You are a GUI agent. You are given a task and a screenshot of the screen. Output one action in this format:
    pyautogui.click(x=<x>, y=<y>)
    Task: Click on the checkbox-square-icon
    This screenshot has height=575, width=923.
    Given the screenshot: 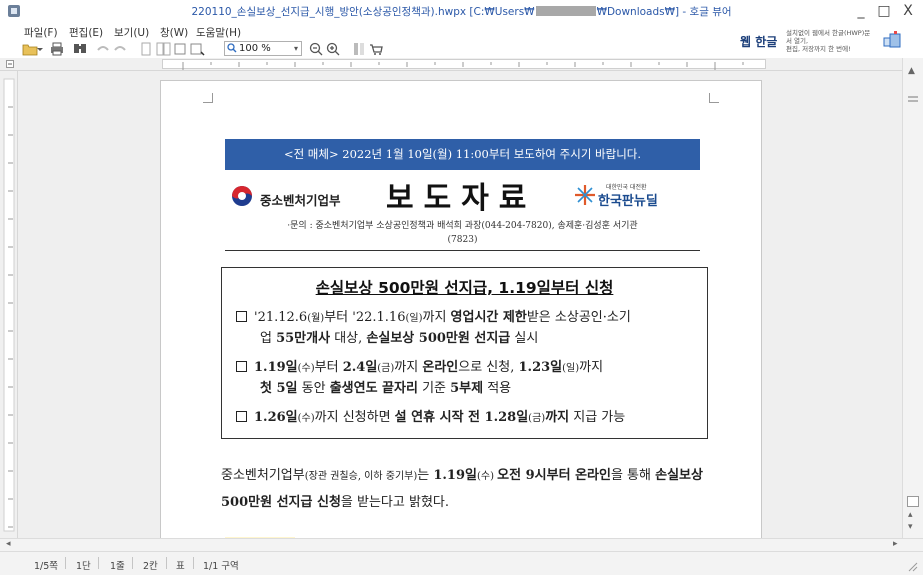 What is the action you would take?
    pyautogui.click(x=241, y=316)
    